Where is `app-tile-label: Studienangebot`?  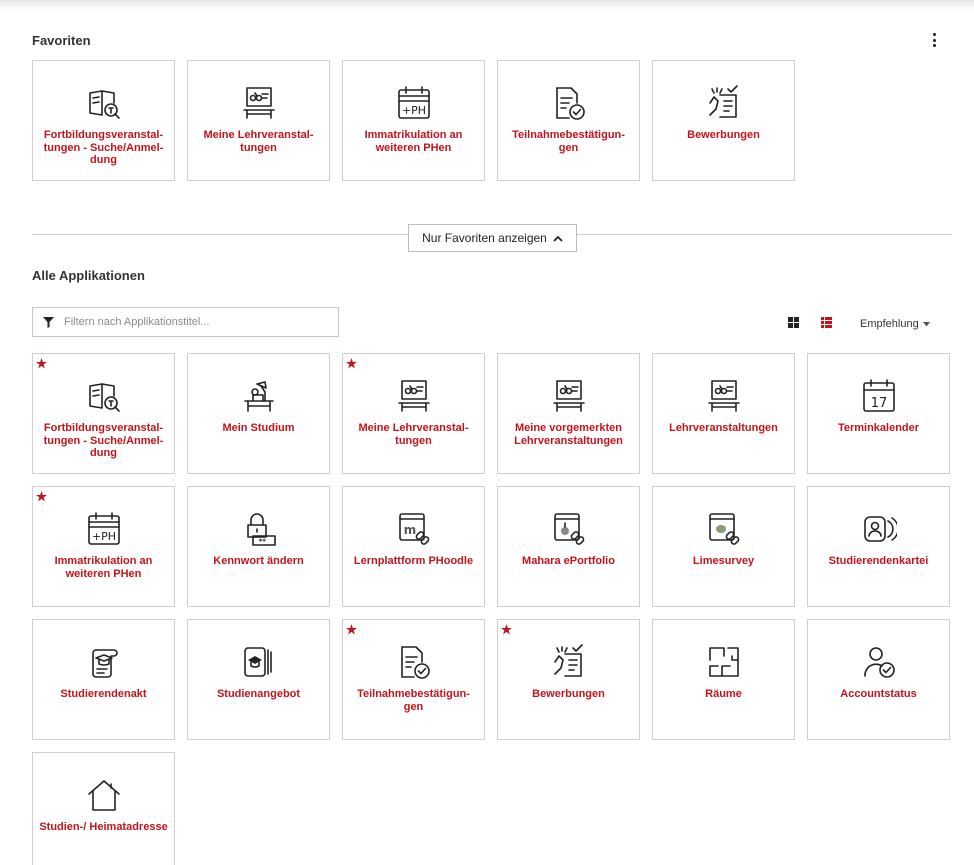
app-tile-label: Studienangebot is located at coordinates (258, 694).